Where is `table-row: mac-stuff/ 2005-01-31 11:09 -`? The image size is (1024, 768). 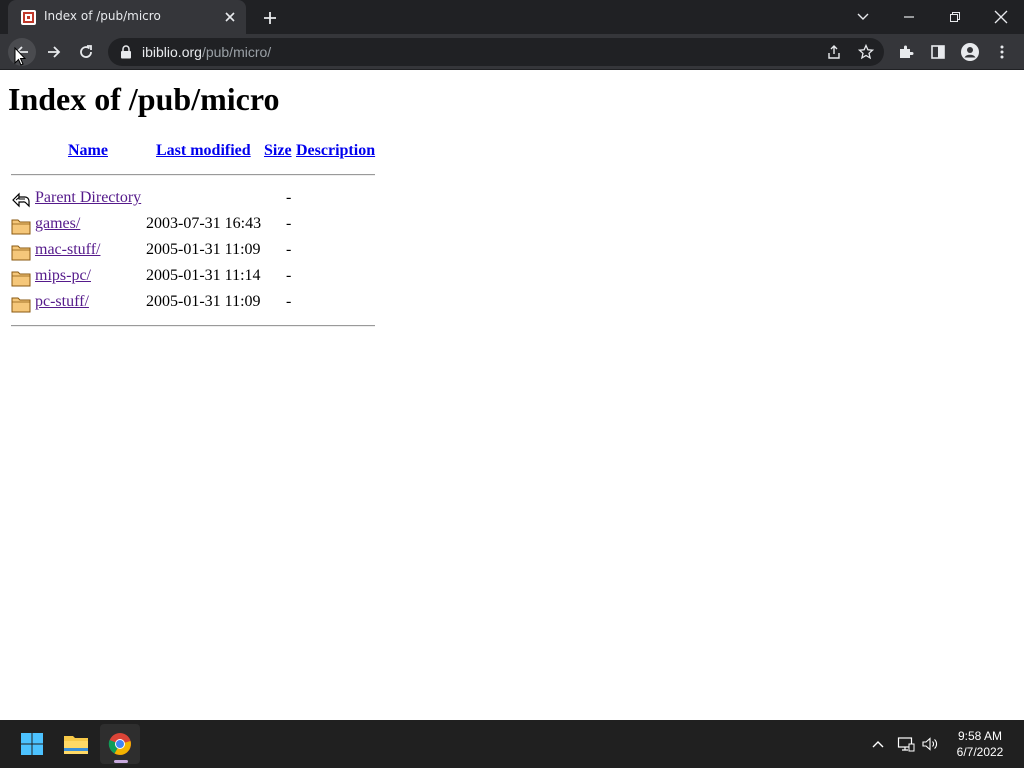 table-row: mac-stuff/ 2005-01-31 11:09 - is located at coordinates (200, 251).